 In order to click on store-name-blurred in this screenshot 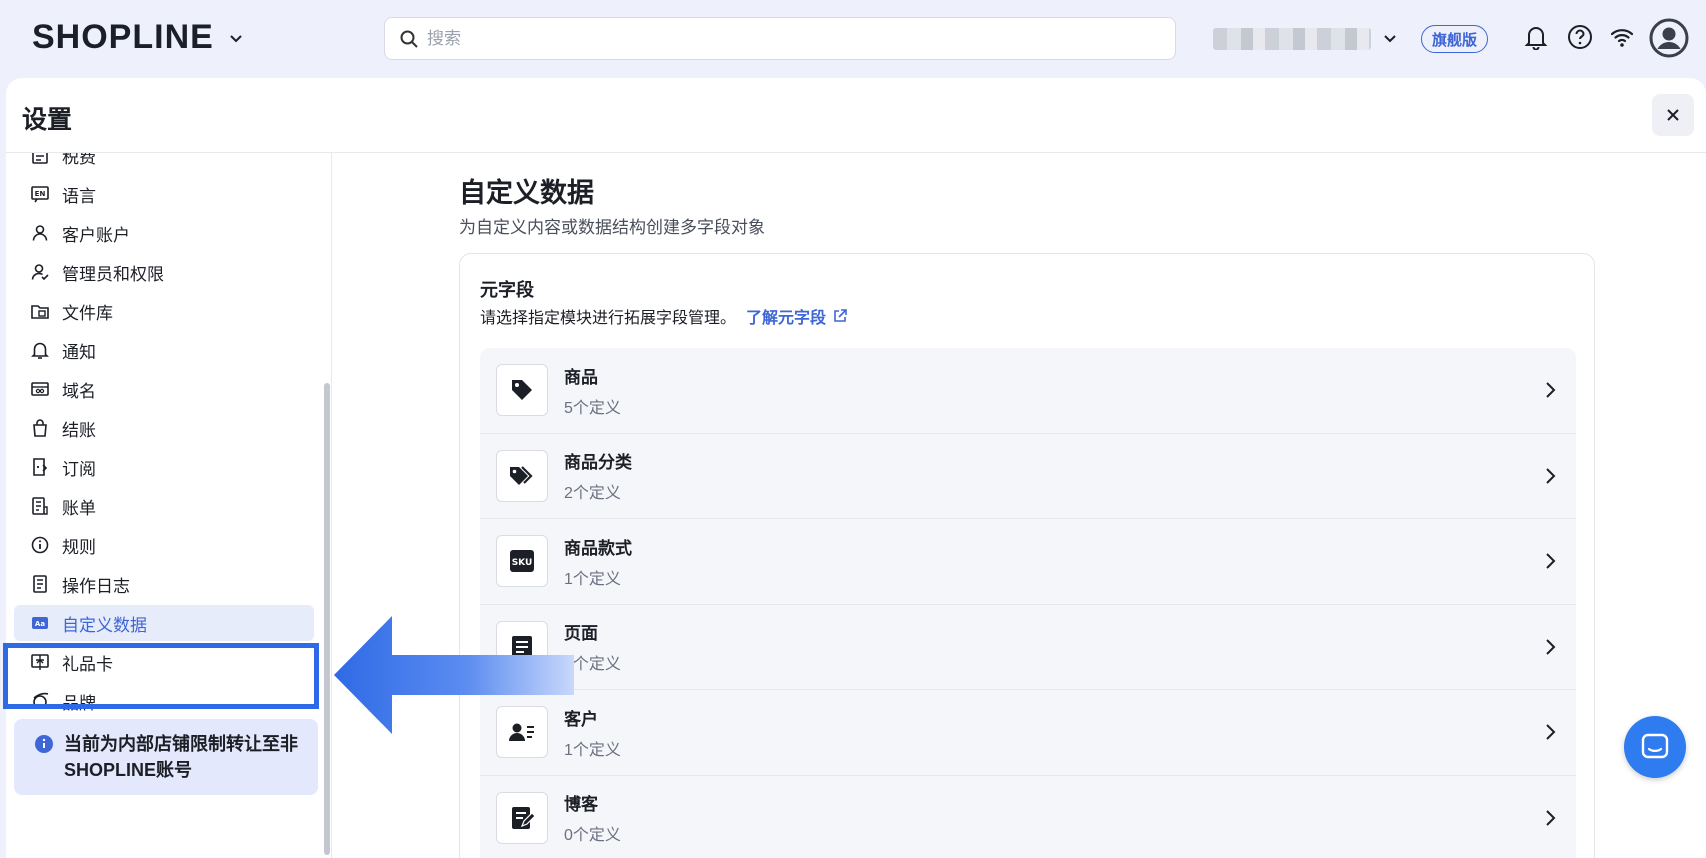, I will do `click(1292, 39)`.